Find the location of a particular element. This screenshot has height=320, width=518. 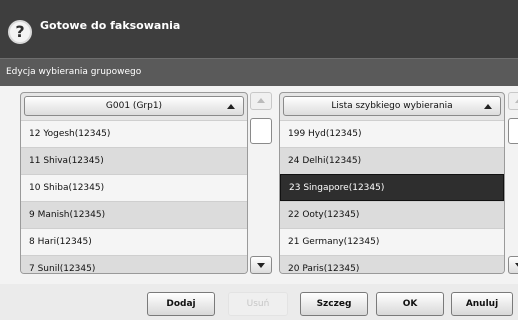

details-button: Szczeg is located at coordinates (334, 304).